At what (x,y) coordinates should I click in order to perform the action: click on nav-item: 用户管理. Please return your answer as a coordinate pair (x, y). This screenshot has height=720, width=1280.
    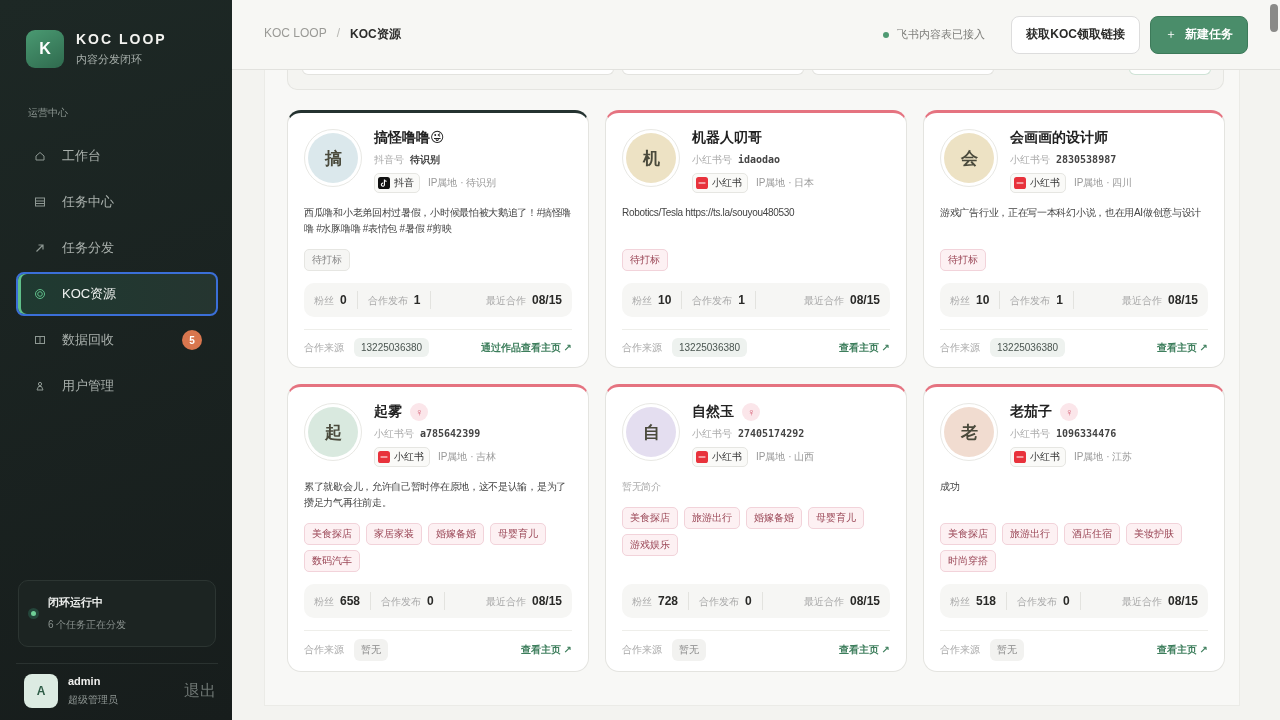
    Looking at the image, I should click on (117, 386).